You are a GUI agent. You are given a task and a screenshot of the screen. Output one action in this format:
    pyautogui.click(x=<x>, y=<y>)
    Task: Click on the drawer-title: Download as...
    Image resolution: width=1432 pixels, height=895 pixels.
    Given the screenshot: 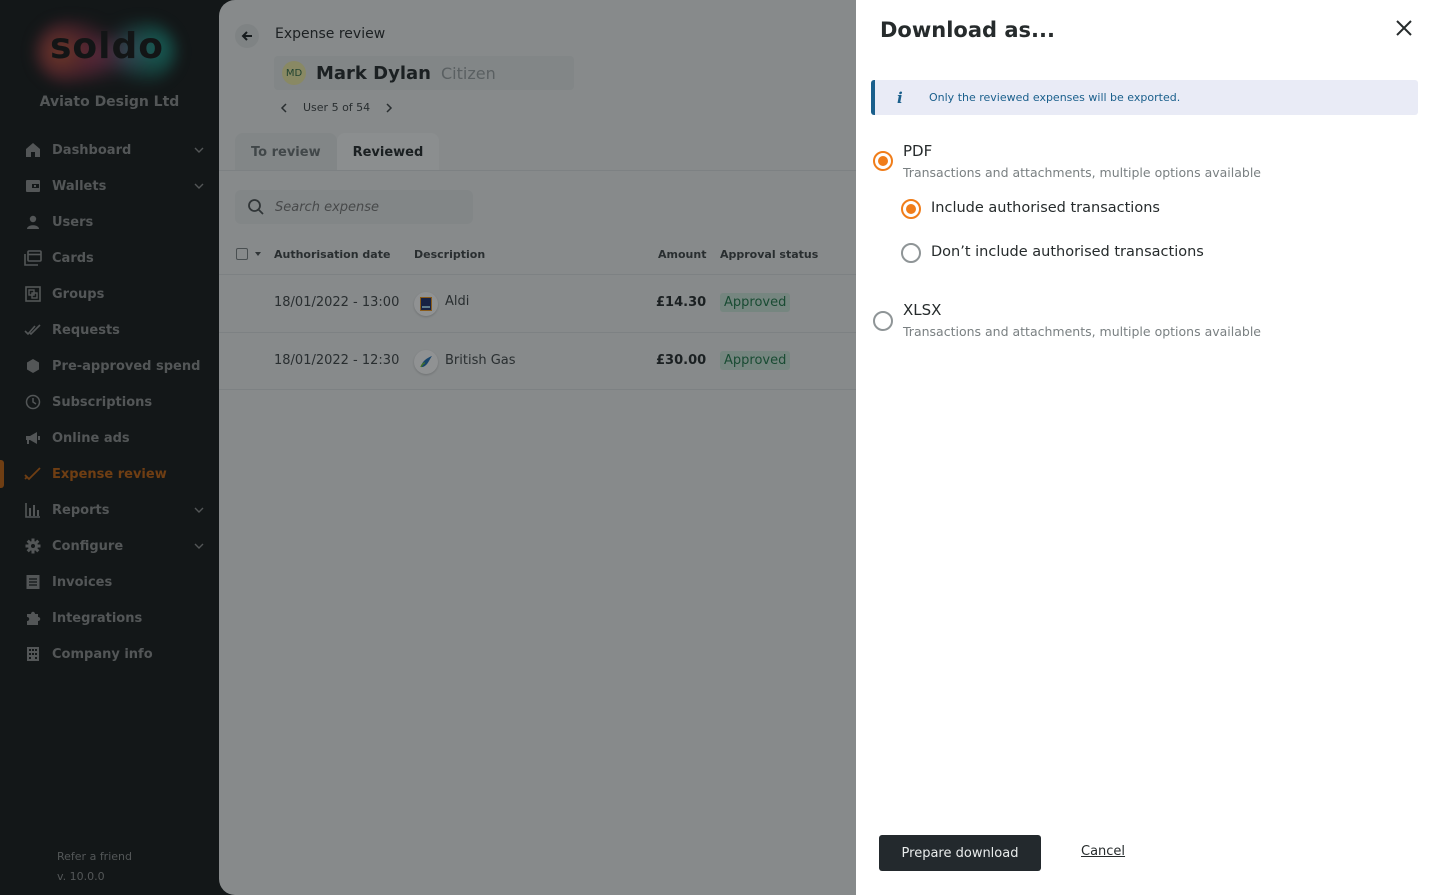 What is the action you would take?
    pyautogui.click(x=967, y=30)
    